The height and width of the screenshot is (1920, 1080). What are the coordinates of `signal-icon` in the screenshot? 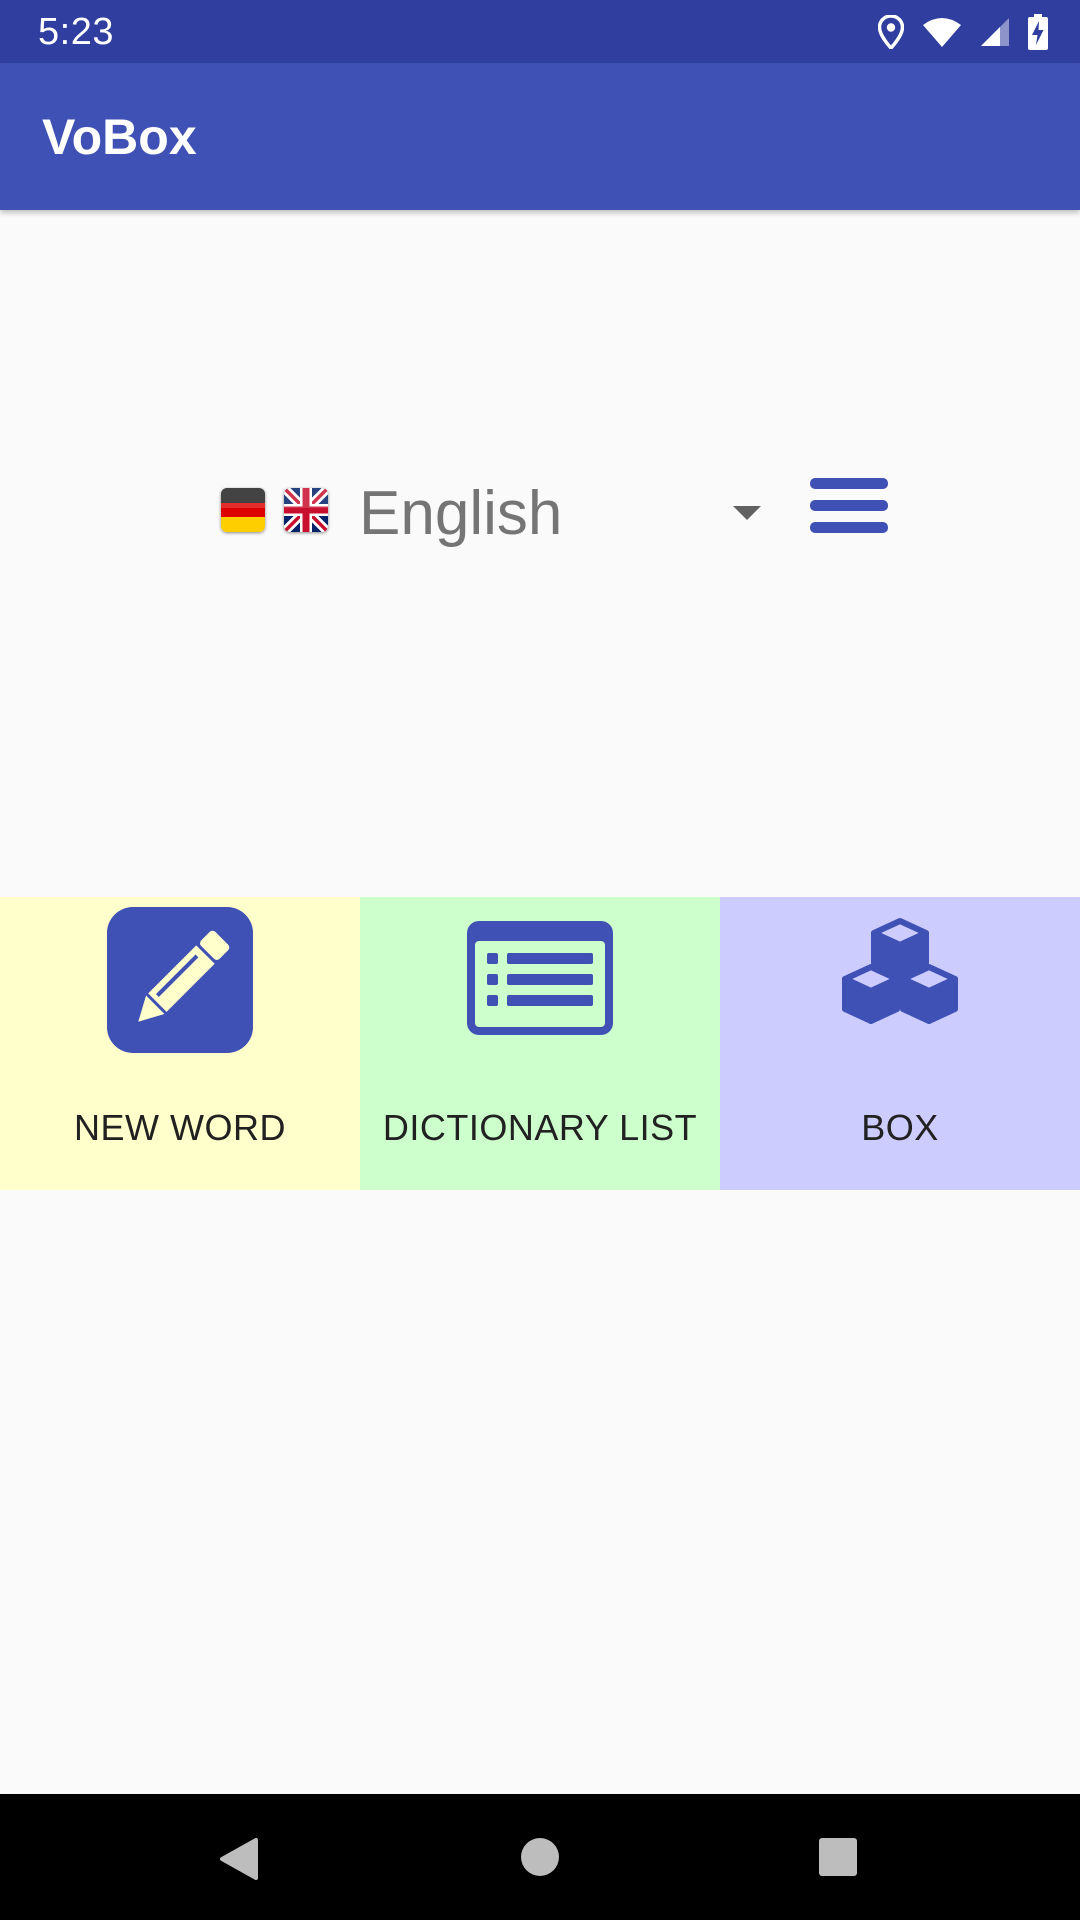 It's located at (995, 32).